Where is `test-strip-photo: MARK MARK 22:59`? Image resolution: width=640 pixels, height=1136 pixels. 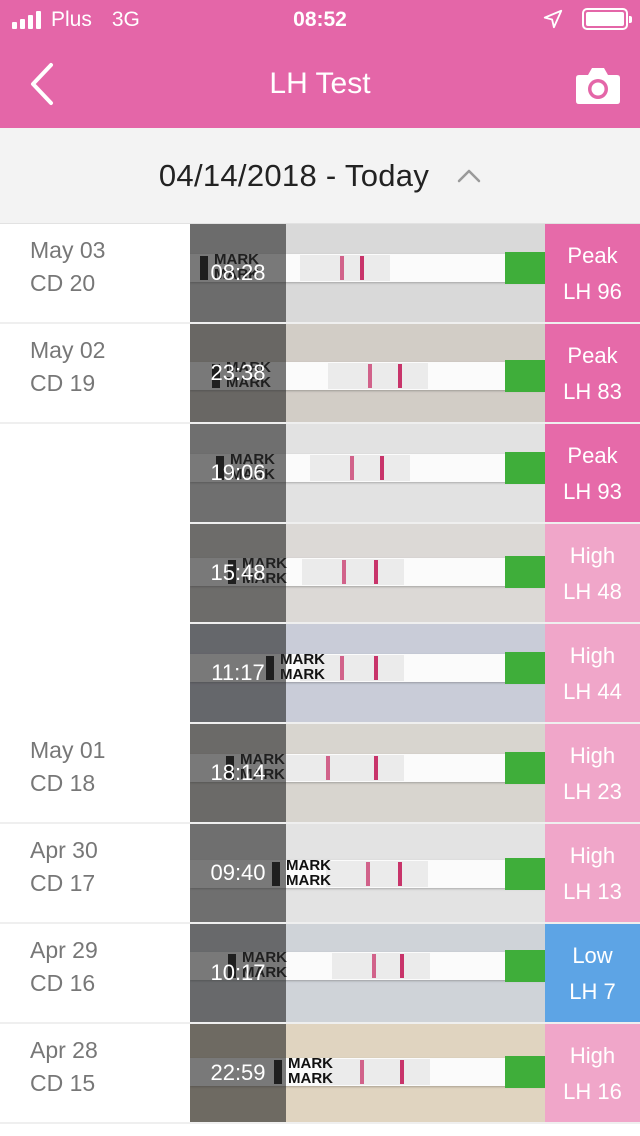
test-strip-photo: MARK MARK 22:59 is located at coordinates (367, 1073).